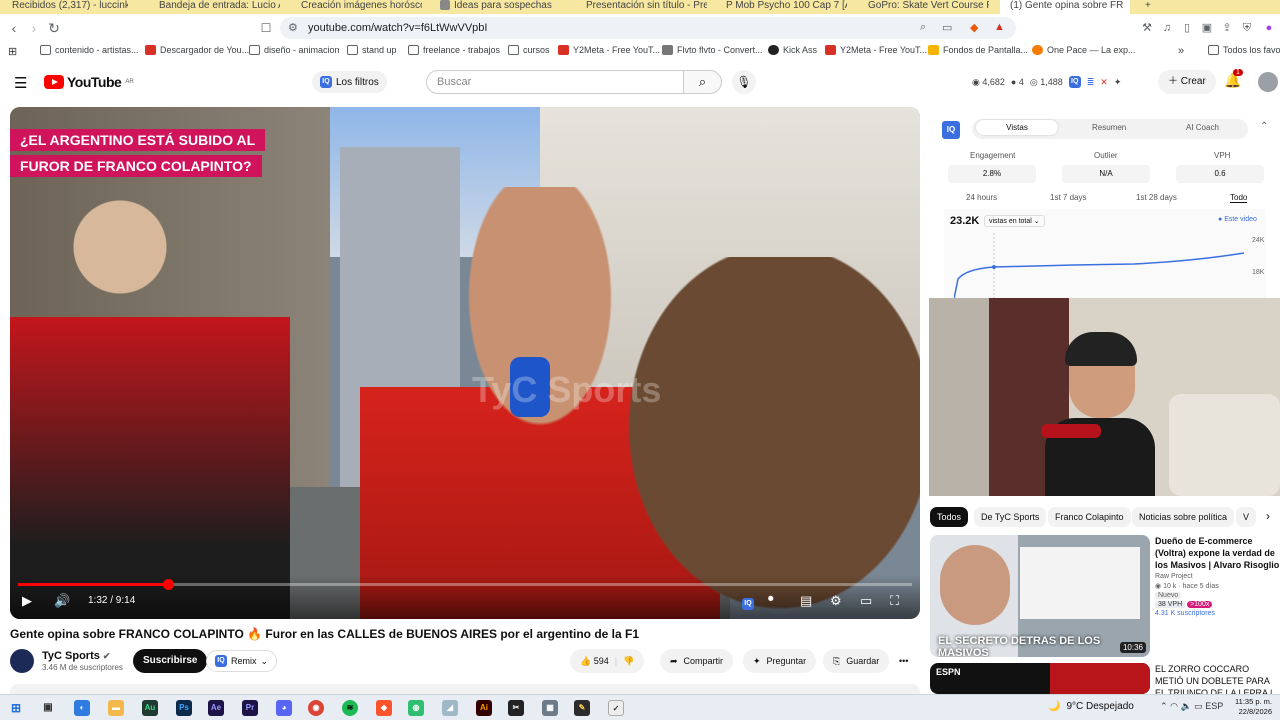  I want to click on cast-icon: ▭, so click(947, 27).